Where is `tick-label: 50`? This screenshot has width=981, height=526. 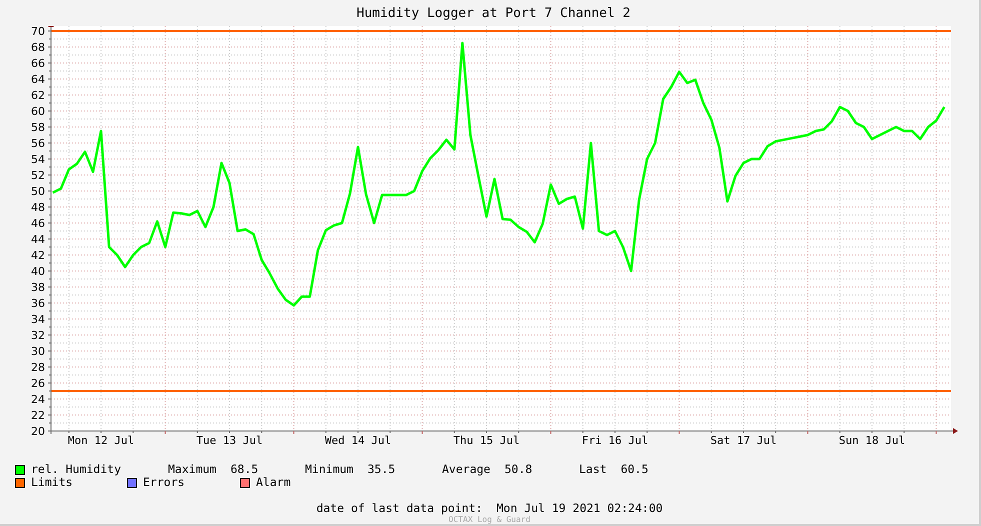 tick-label: 50 is located at coordinates (38, 191).